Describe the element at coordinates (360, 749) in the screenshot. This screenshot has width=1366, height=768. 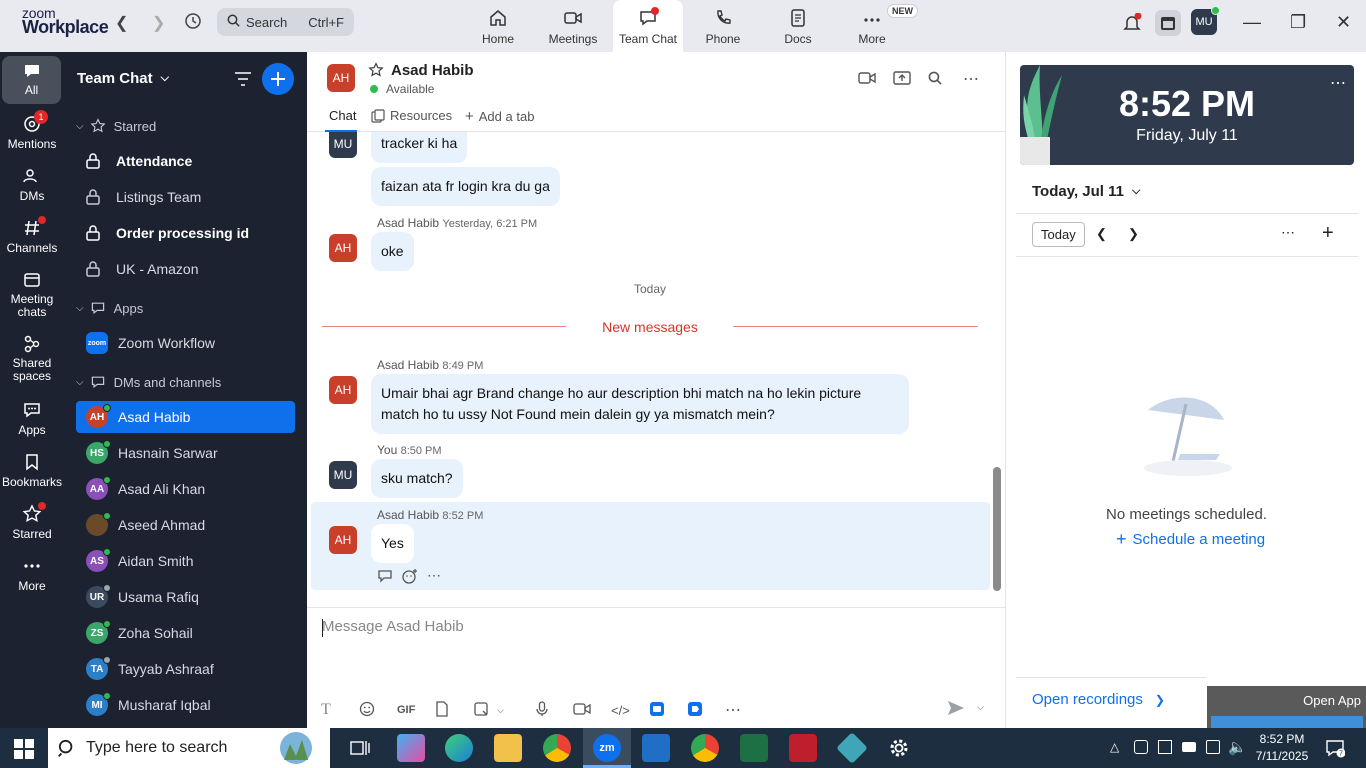
I see `task-view-icon` at that location.